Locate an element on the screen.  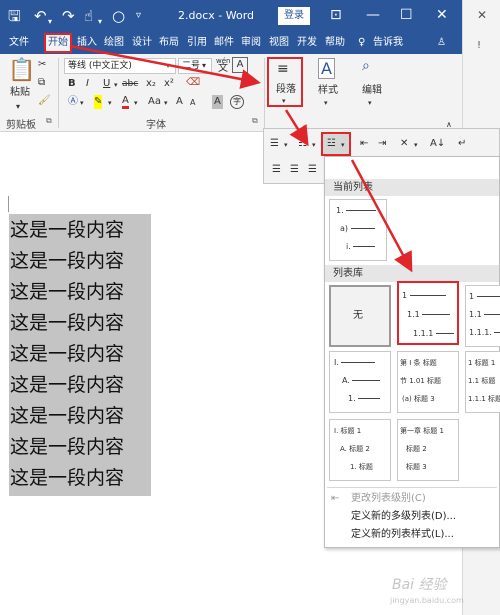
highlight-icon: ✎ is located at coordinates (98, 102).